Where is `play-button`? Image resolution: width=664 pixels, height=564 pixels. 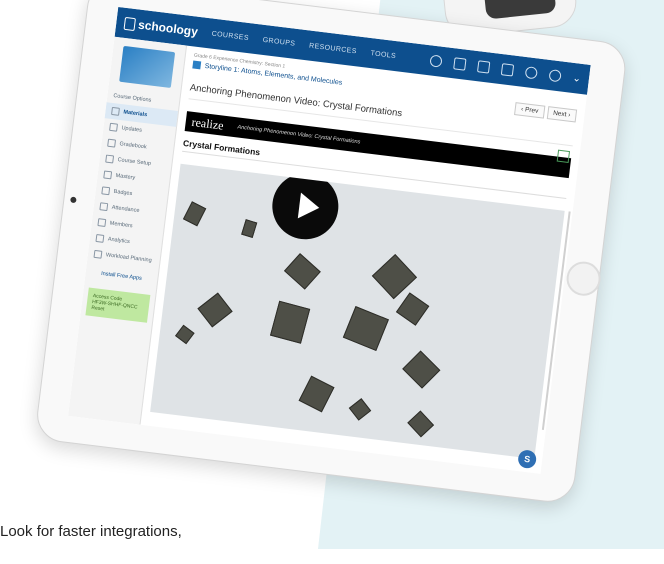
play-button is located at coordinates (305, 206).